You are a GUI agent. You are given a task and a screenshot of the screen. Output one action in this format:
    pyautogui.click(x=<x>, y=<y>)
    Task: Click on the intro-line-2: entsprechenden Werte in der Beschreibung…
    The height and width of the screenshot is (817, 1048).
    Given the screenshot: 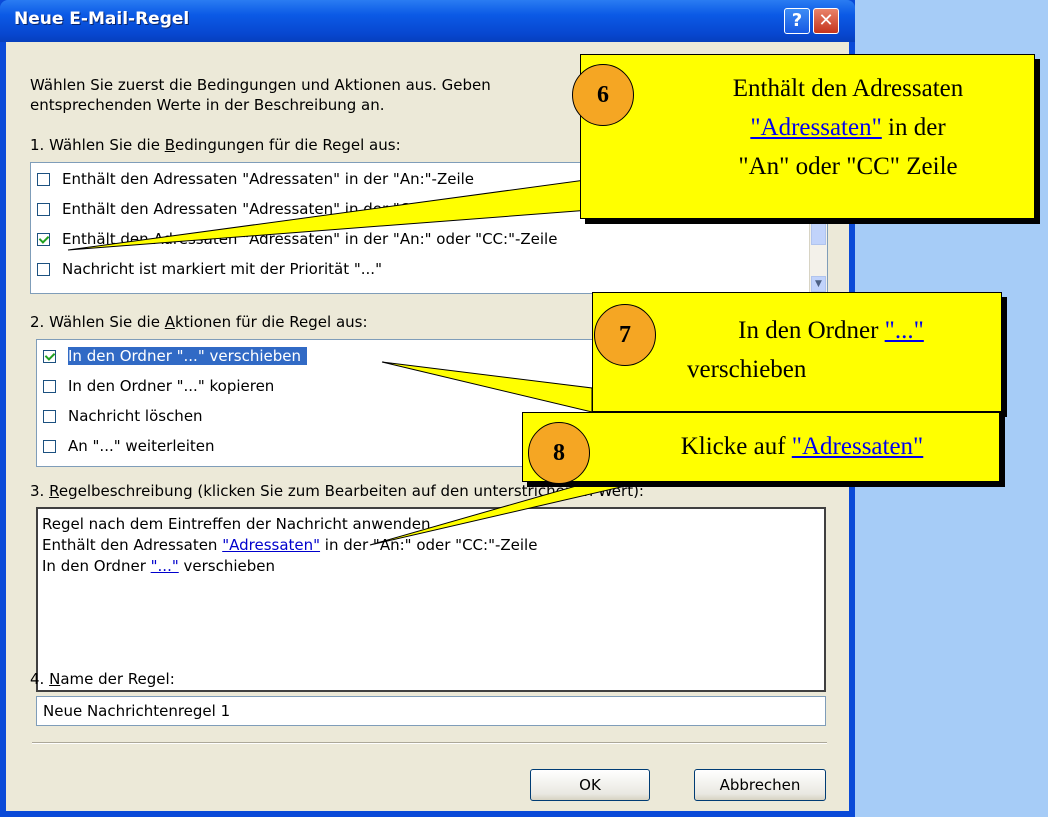 What is the action you would take?
    pyautogui.click(x=207, y=105)
    